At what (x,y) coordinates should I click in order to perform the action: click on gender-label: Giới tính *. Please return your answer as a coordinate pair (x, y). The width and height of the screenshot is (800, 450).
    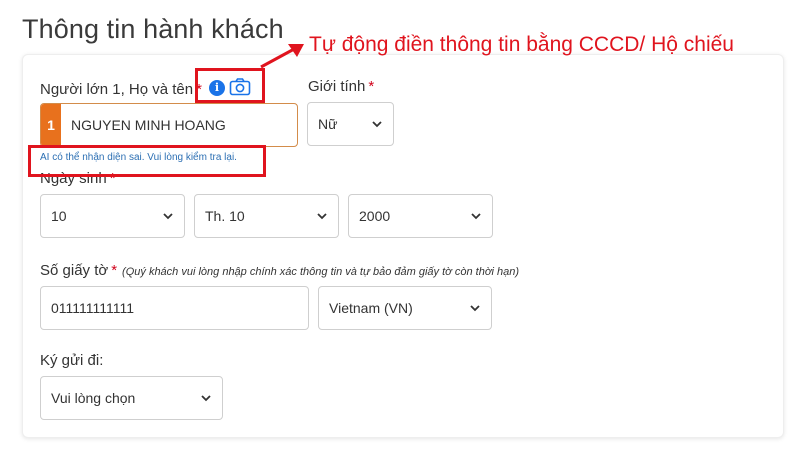
    Looking at the image, I should click on (341, 86).